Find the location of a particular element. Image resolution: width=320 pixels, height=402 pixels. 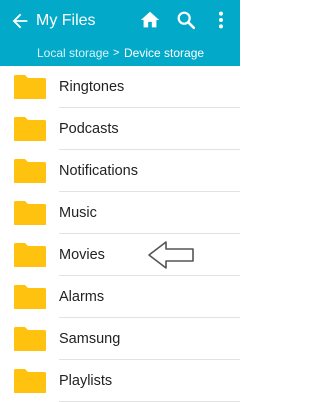

arrow-left-icon is located at coordinates (20, 21).